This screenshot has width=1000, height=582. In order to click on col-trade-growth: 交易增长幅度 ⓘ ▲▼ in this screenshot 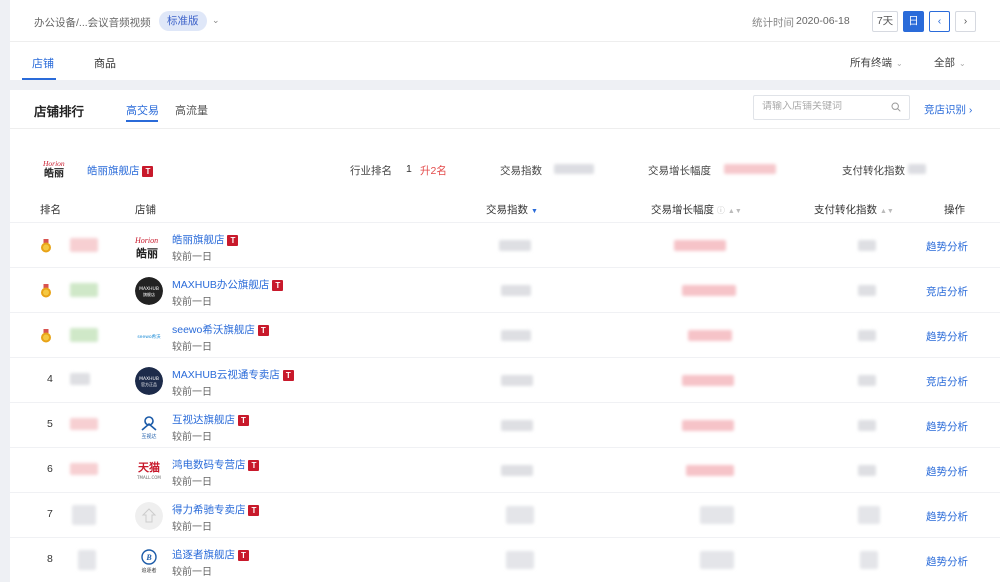, I will do `click(696, 209)`.